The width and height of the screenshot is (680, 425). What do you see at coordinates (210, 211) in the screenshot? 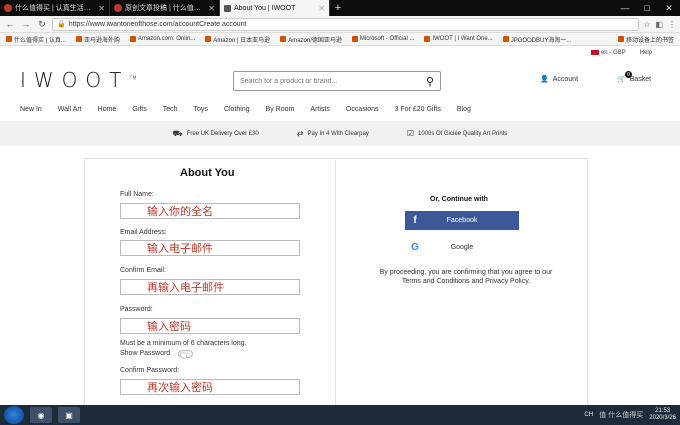
I see `full-name-input: 输入你的全名` at bounding box center [210, 211].